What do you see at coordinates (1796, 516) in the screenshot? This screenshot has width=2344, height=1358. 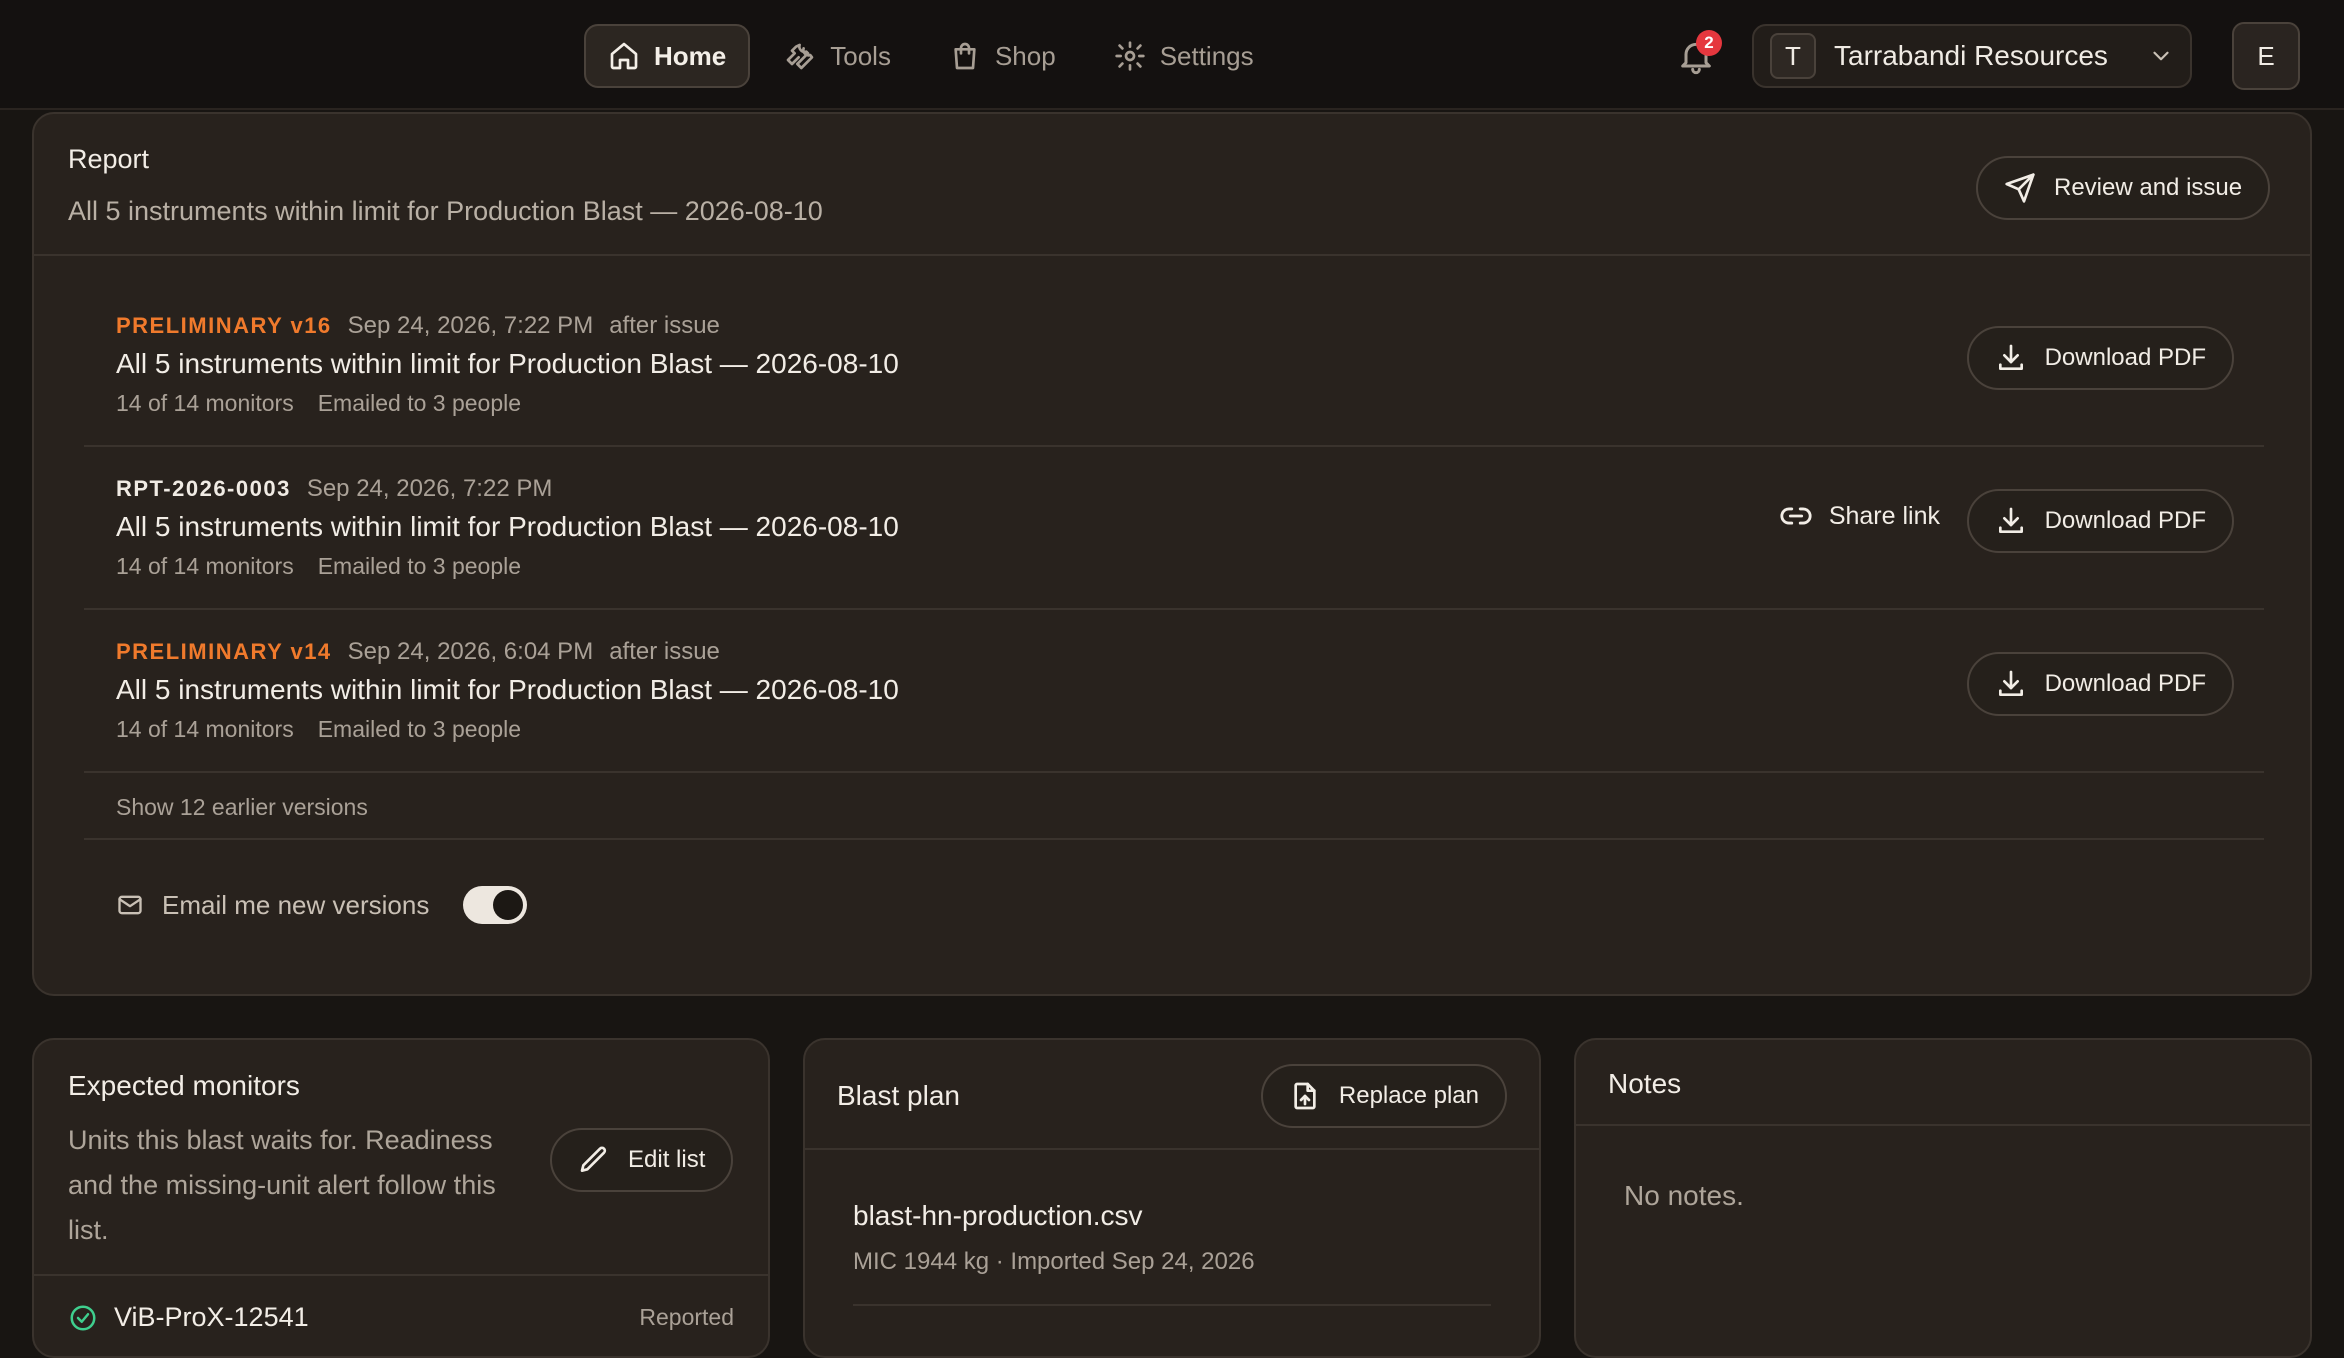 I see `link-icon` at bounding box center [1796, 516].